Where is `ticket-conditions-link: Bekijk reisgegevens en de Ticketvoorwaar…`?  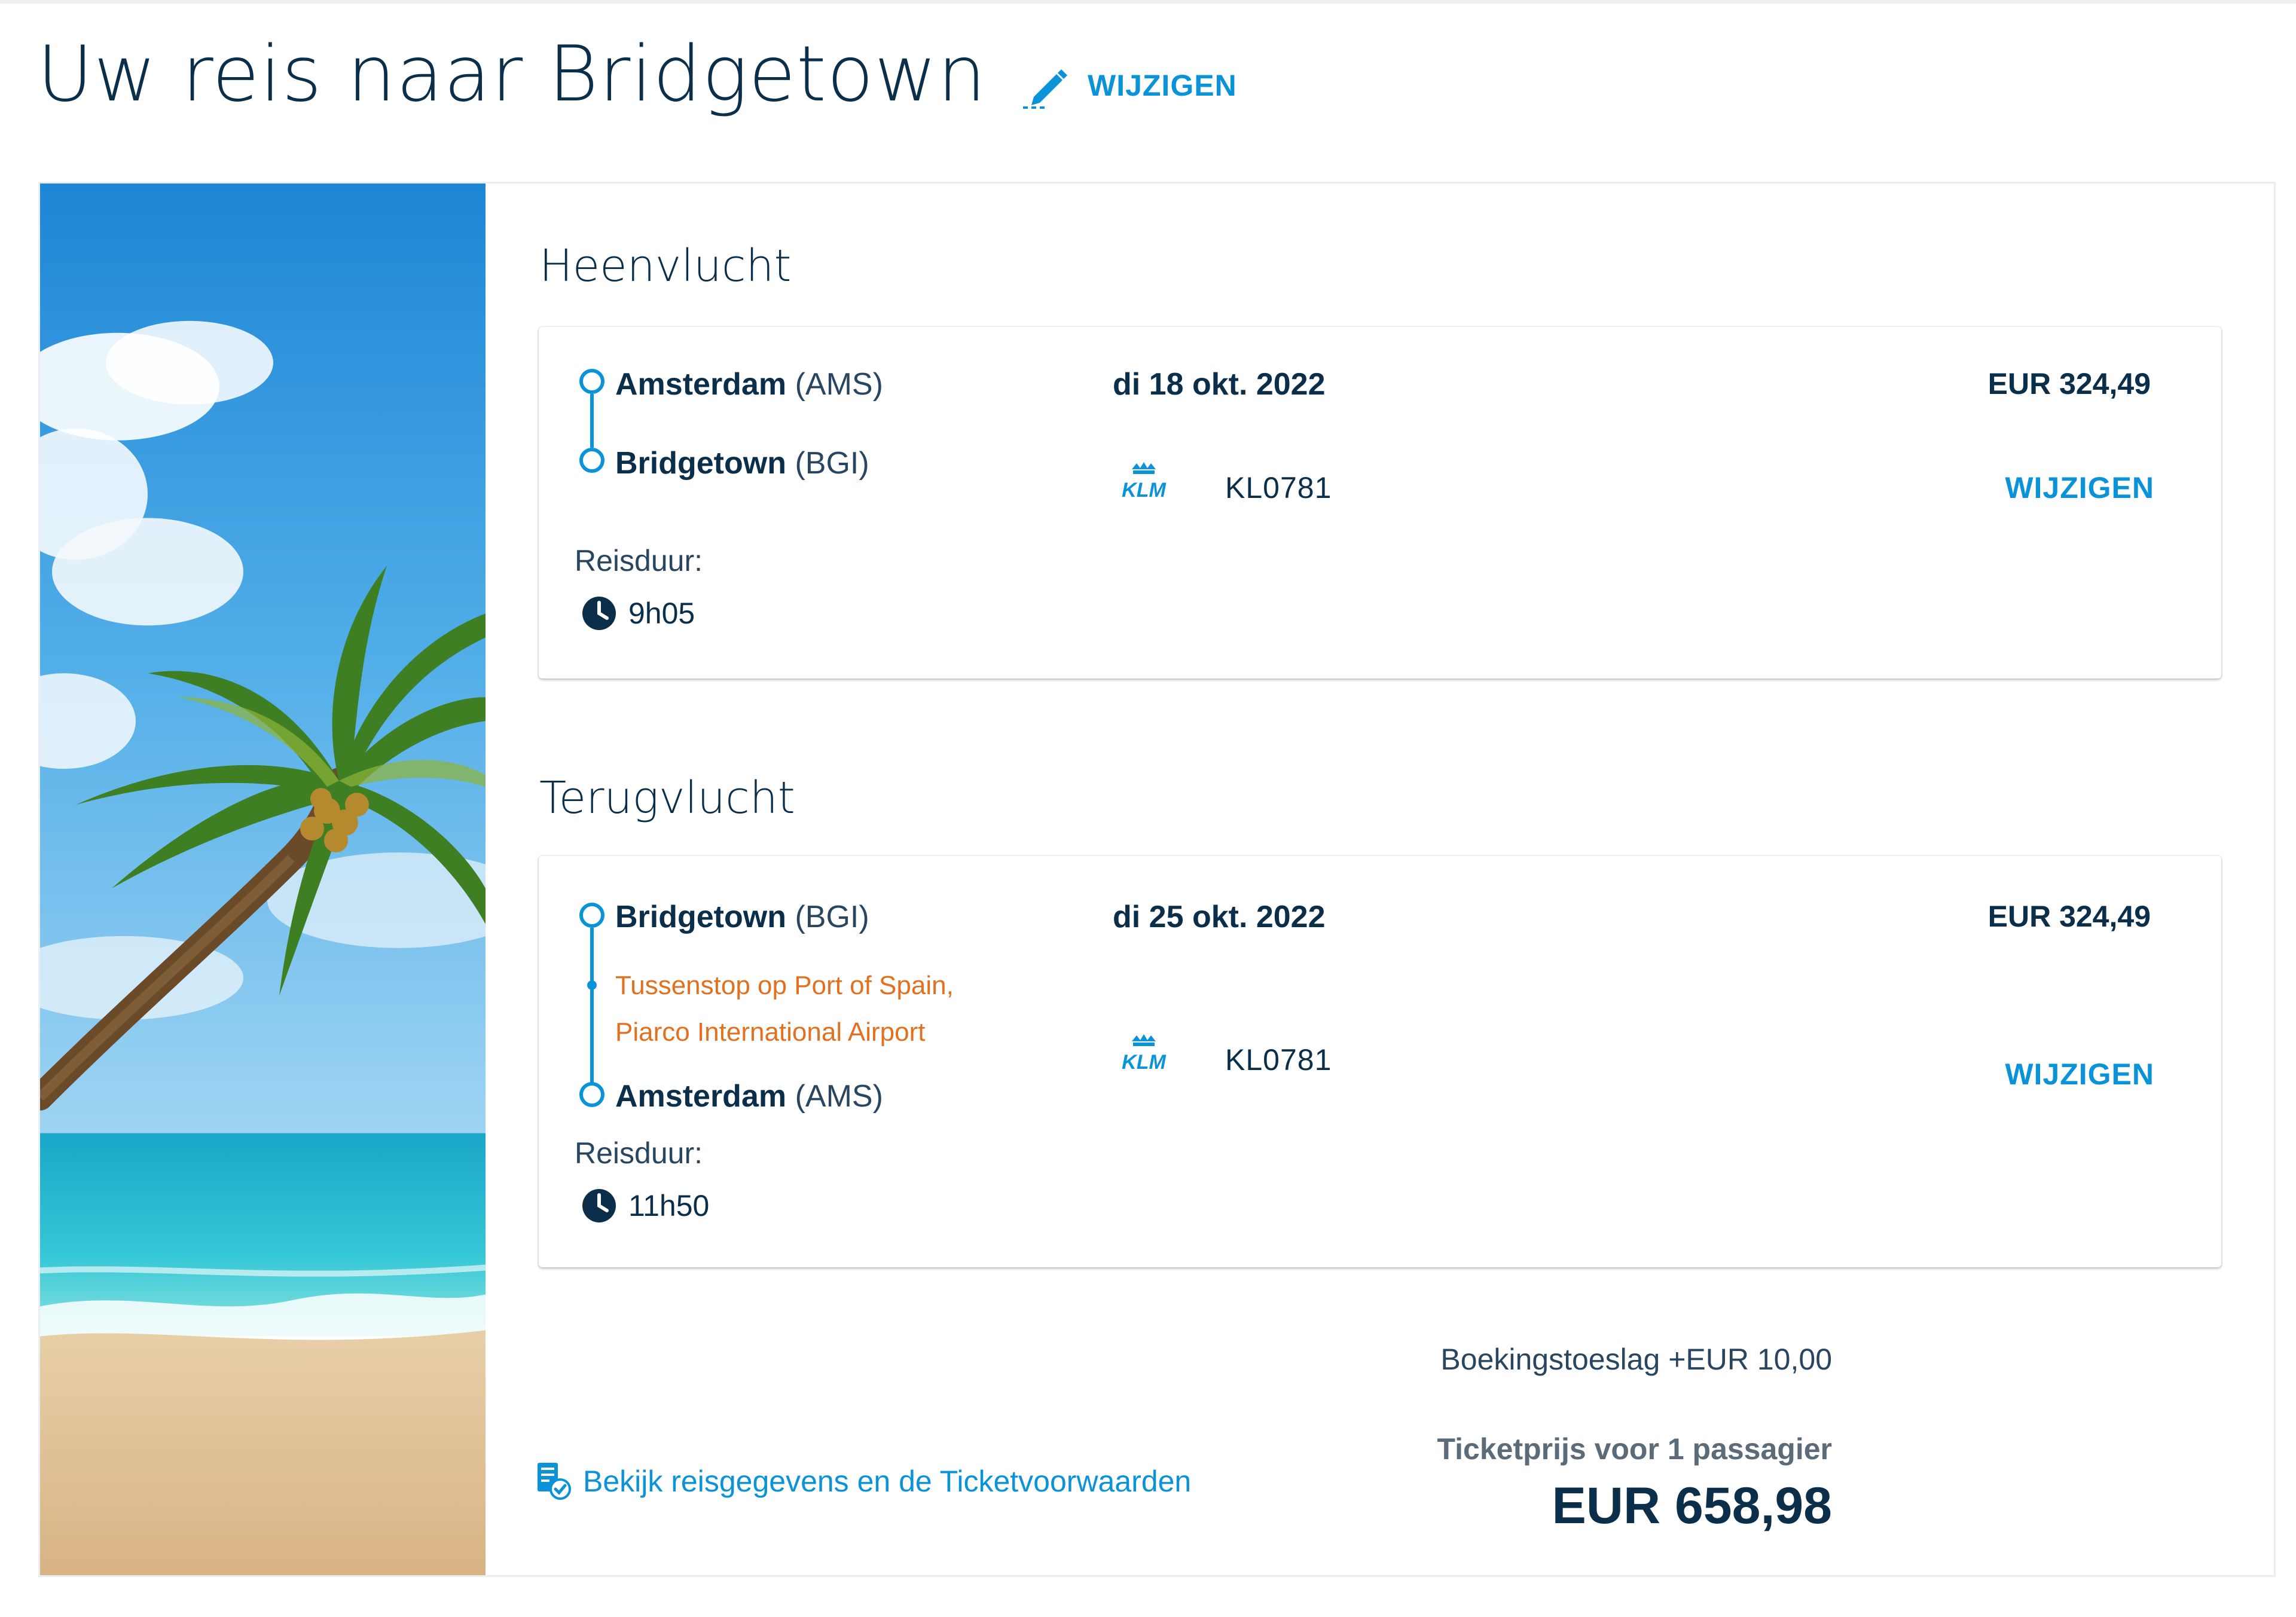 ticket-conditions-link: Bekijk reisgegevens en de Ticketvoorwaar… is located at coordinates (863, 1481).